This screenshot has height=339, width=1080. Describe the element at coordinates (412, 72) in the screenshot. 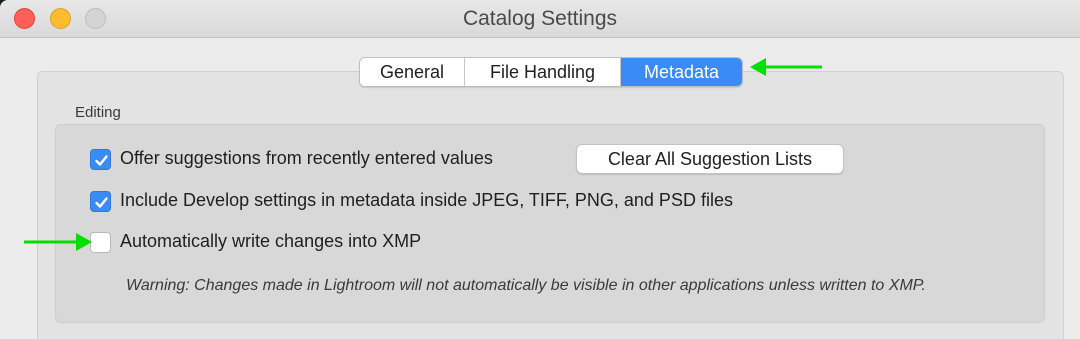

I see `tab-general: General` at that location.